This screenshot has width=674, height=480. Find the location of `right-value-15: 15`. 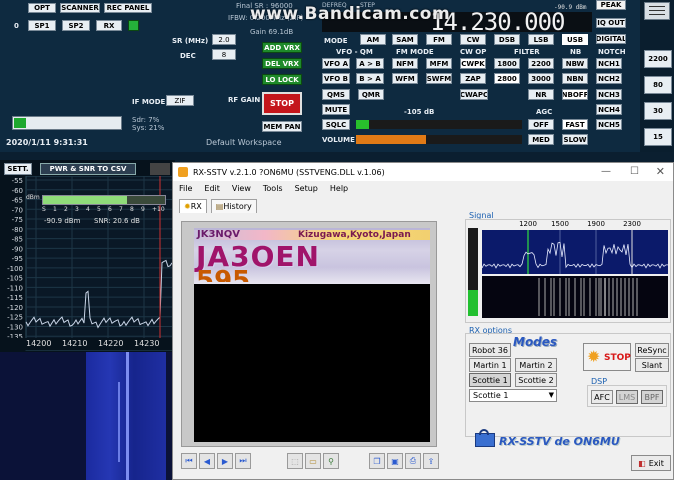

right-value-15: 15 is located at coordinates (658, 137).